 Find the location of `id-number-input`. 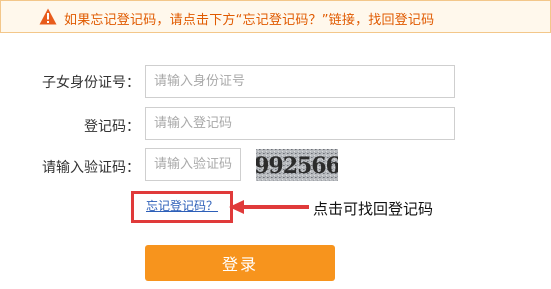

id-number-input is located at coordinates (300, 81).